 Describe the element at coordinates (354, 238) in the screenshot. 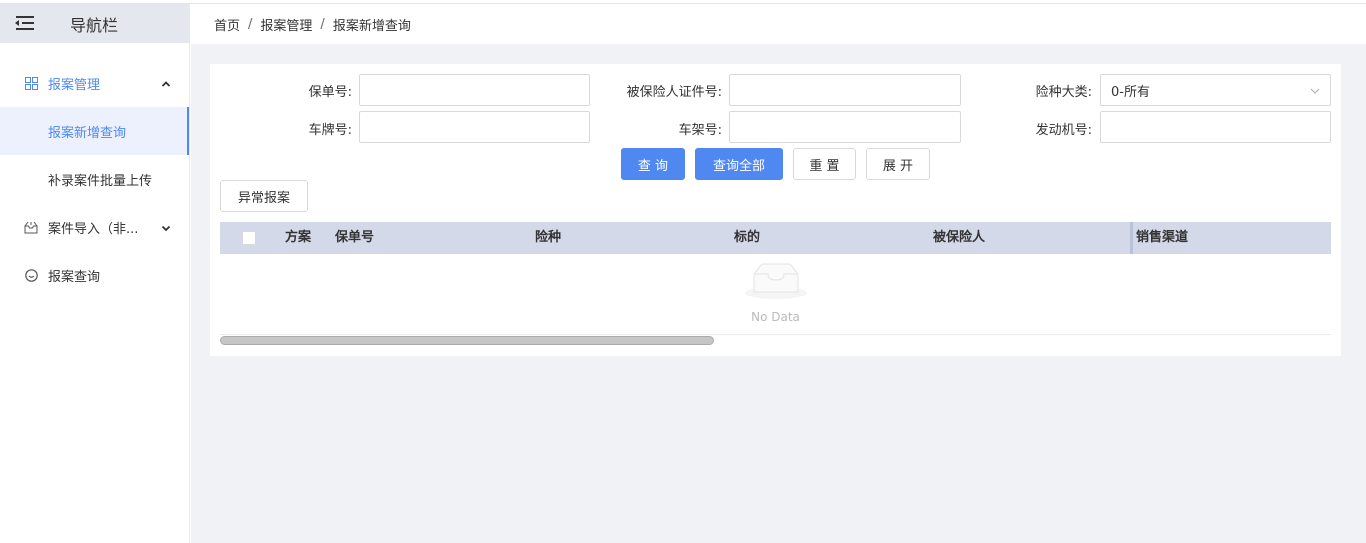

I see `column-header-policy-no: 保单号` at that location.